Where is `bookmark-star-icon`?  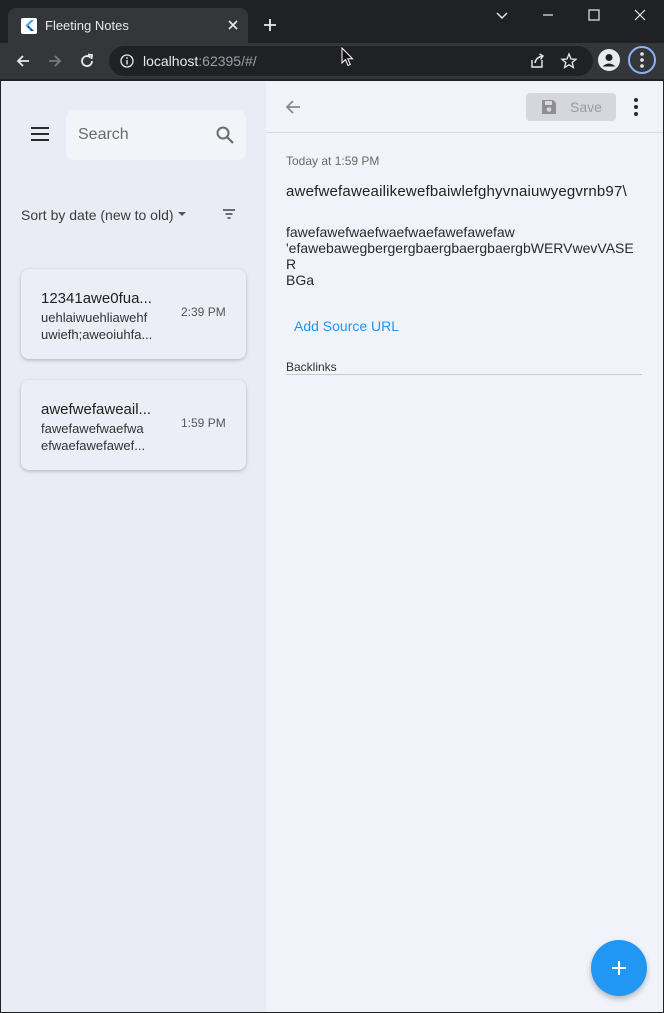
bookmark-star-icon is located at coordinates (569, 61).